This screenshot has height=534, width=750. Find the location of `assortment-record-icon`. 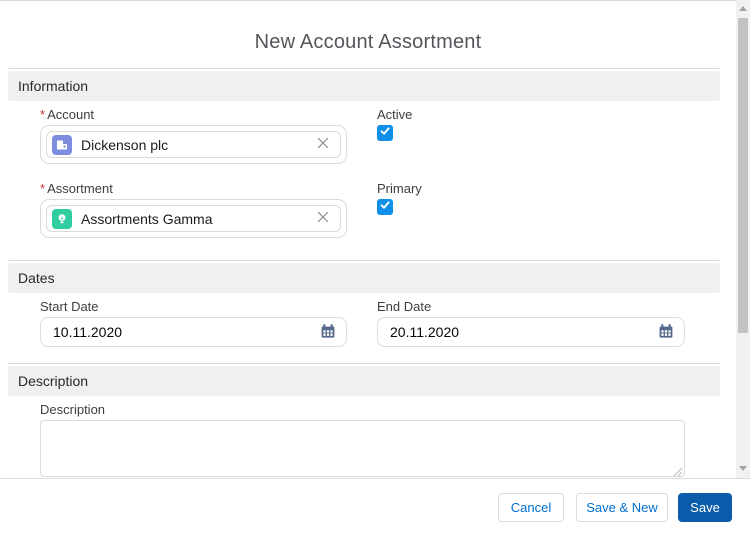

assortment-record-icon is located at coordinates (62, 218).